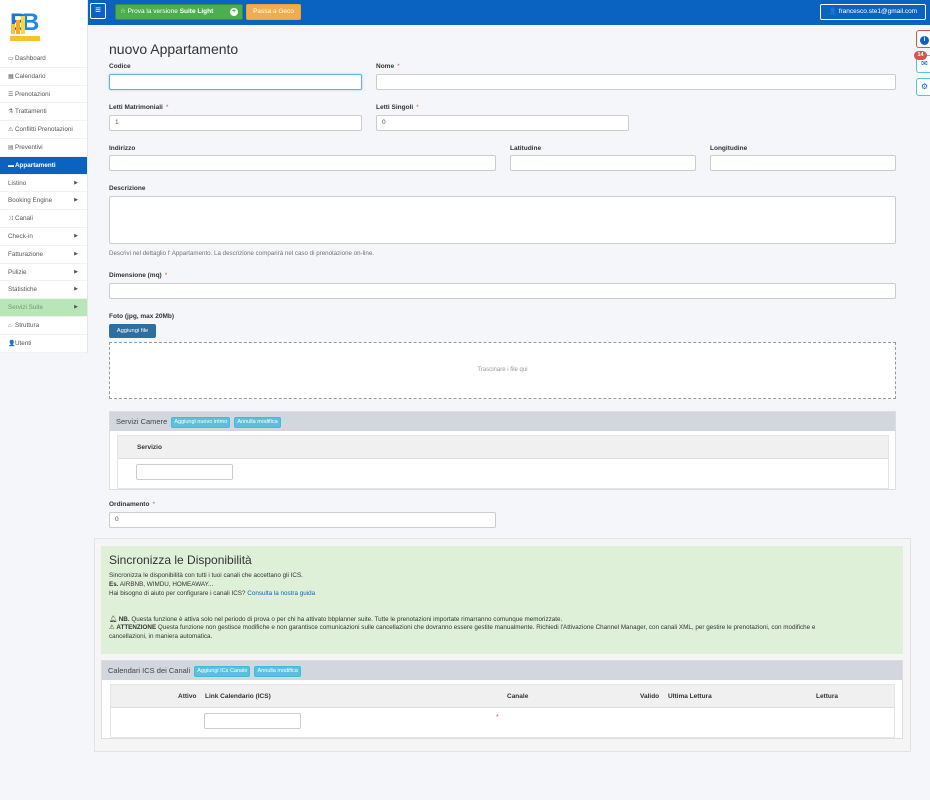  Describe the element at coordinates (17, 272) in the screenshot. I see `sidebar-item-label: Pulizie` at that location.